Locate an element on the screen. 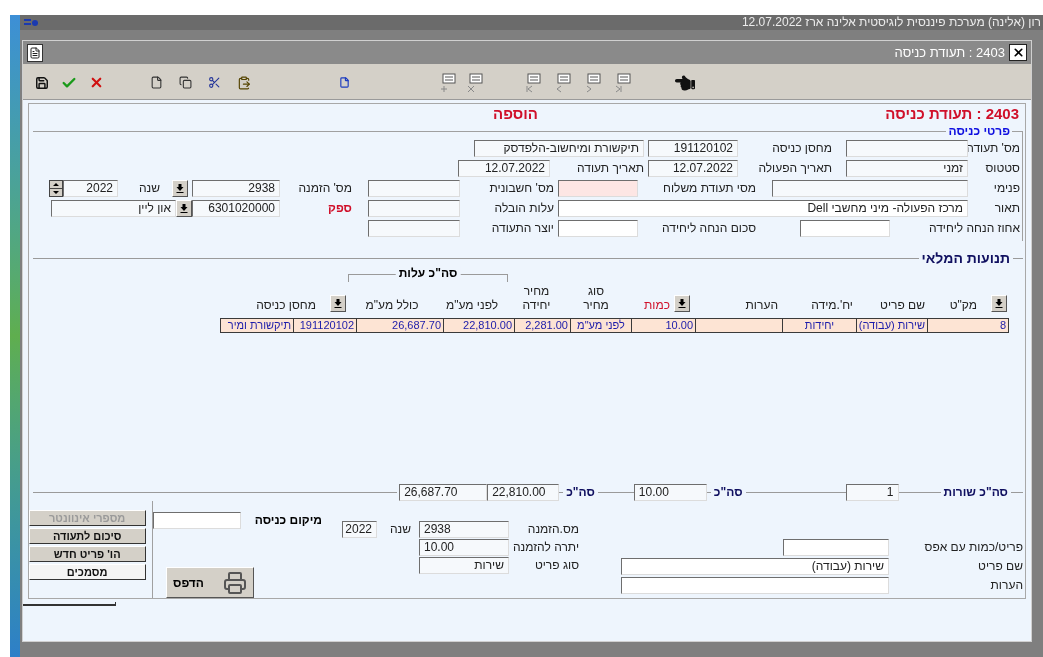  cut-icon is located at coordinates (214, 82).